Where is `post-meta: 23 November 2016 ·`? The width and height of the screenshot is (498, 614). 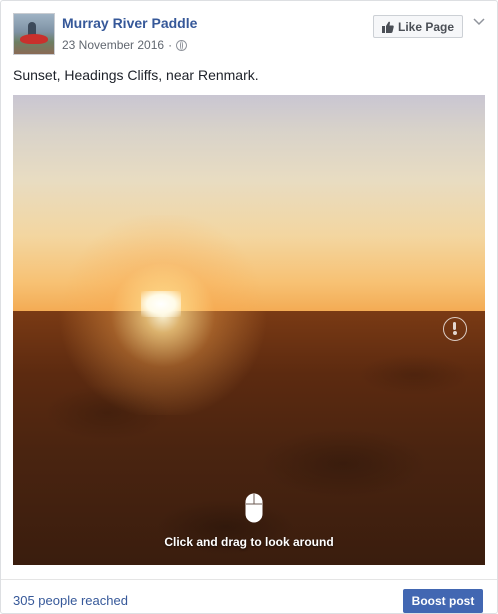 post-meta: 23 November 2016 · is located at coordinates (125, 45).